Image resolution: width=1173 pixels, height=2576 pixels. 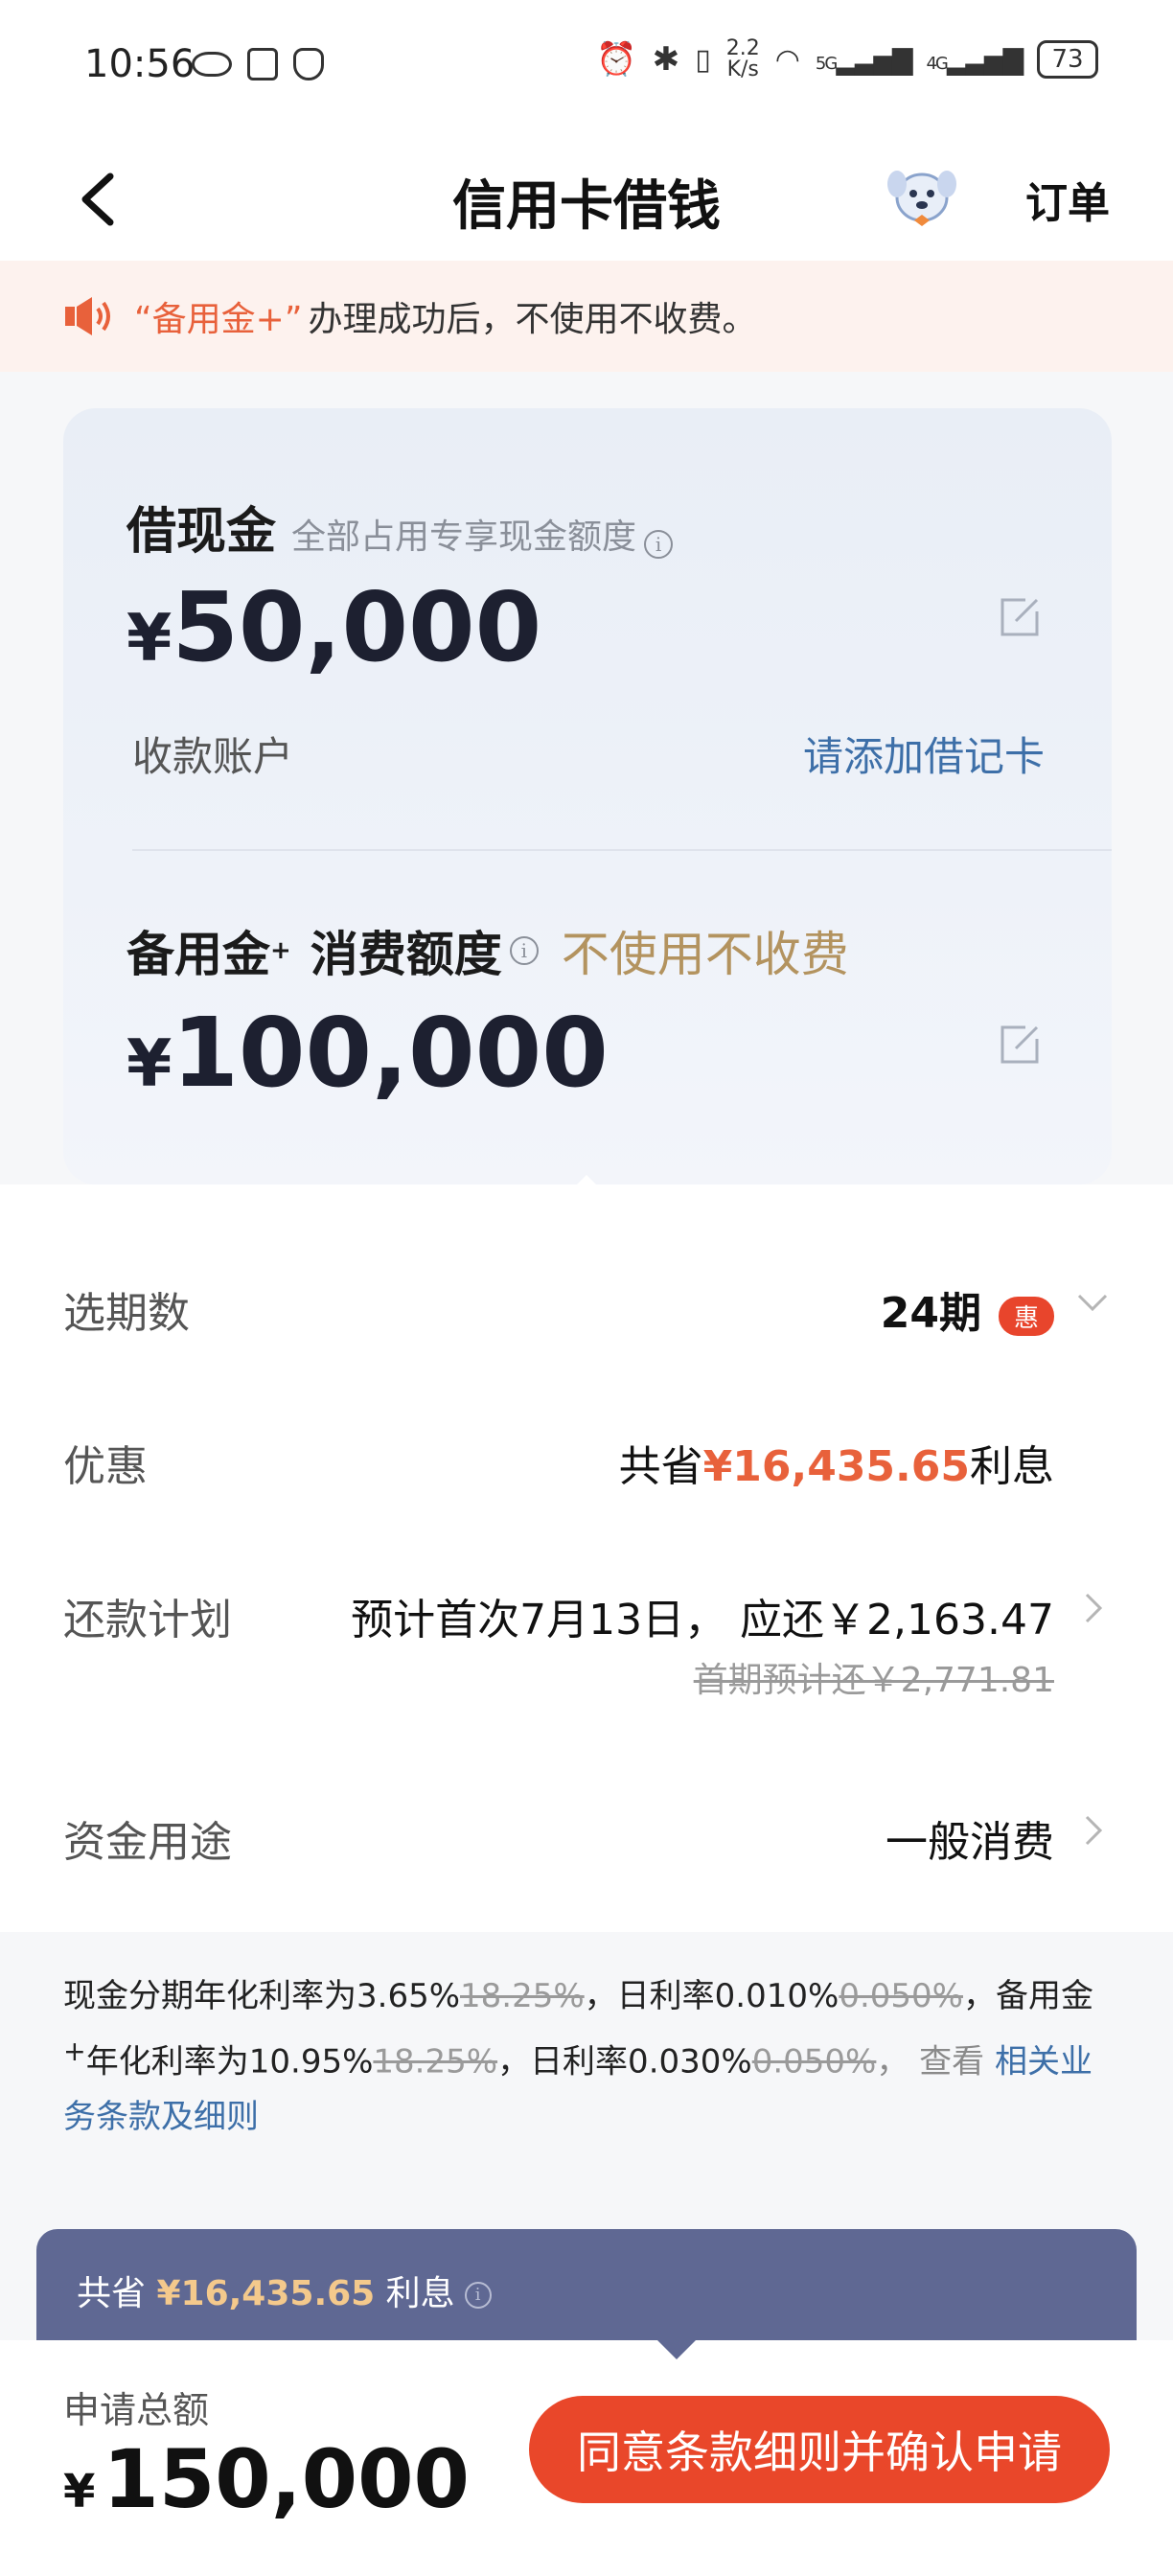 What do you see at coordinates (136, 2410) in the screenshot?
I see `total-label: 申请总额` at bounding box center [136, 2410].